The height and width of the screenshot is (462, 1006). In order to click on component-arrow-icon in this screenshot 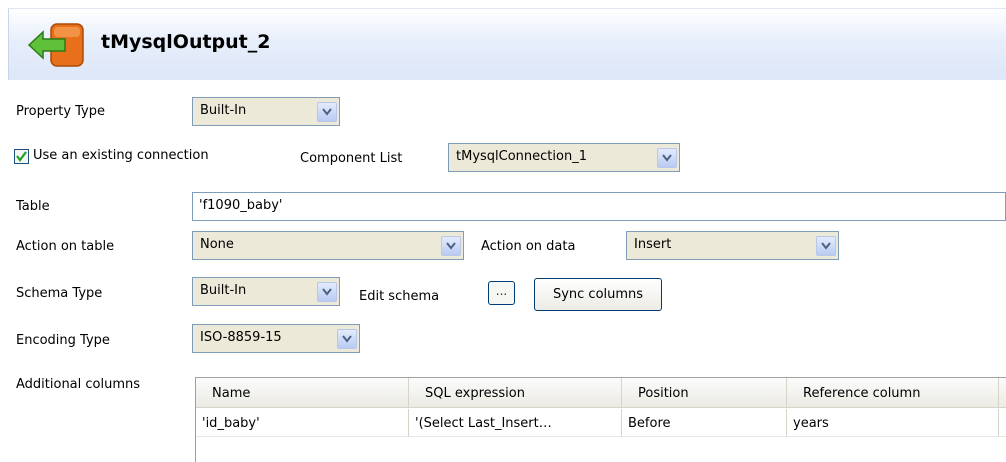, I will do `click(55, 45)`.